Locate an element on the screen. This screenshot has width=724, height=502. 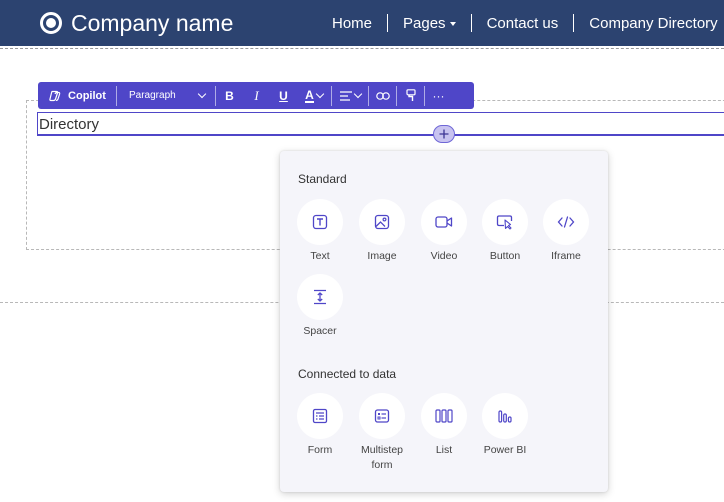
component-text: Text is located at coordinates (320, 231).